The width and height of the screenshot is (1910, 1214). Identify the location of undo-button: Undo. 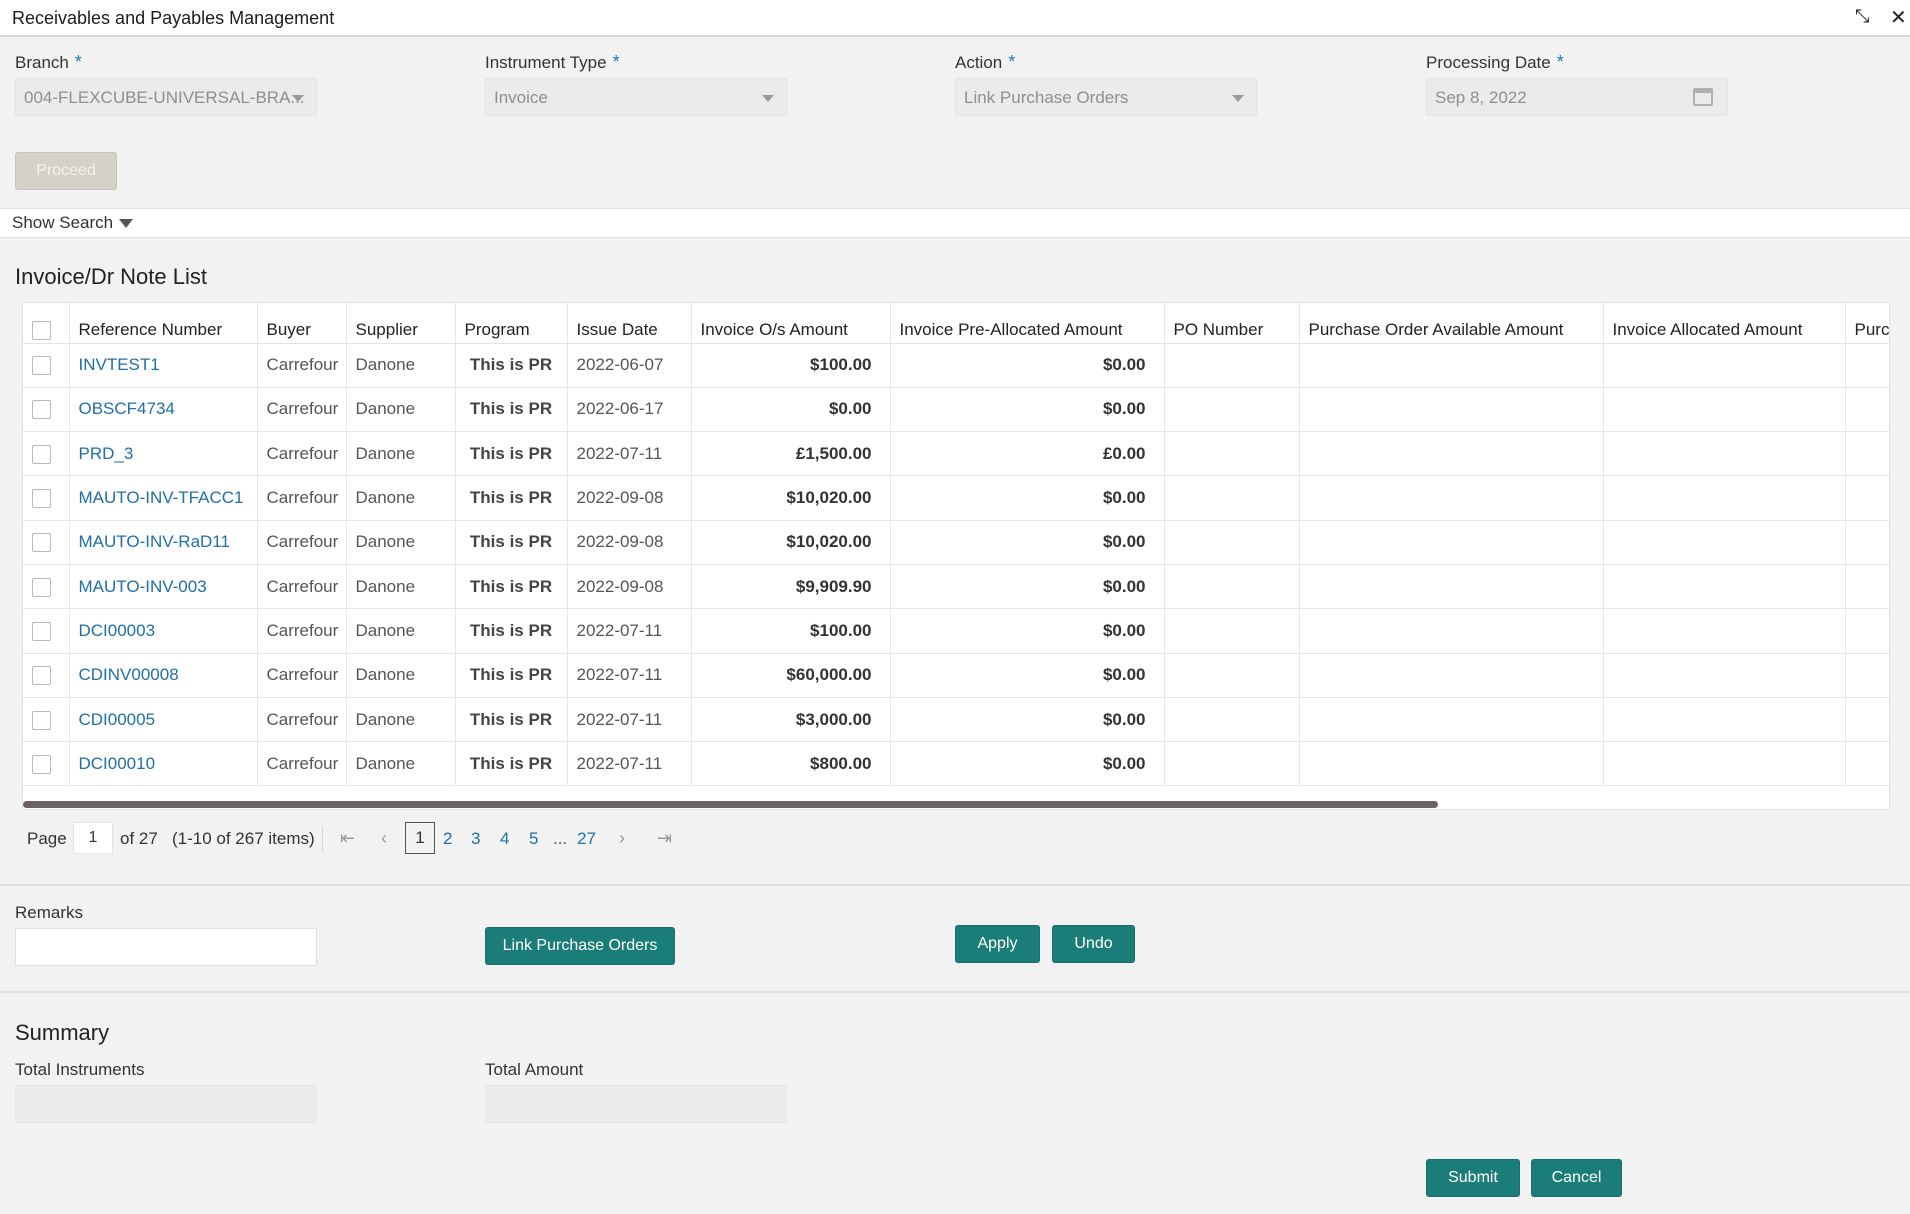
(1093, 944).